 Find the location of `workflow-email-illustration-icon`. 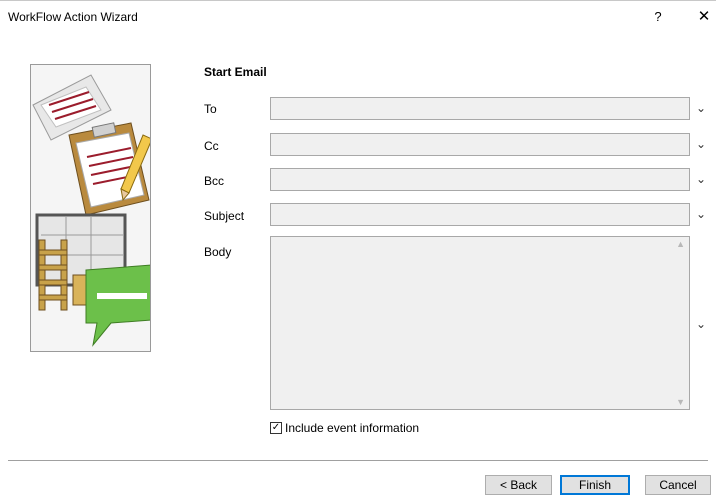

workflow-email-illustration-icon is located at coordinates (90, 208).